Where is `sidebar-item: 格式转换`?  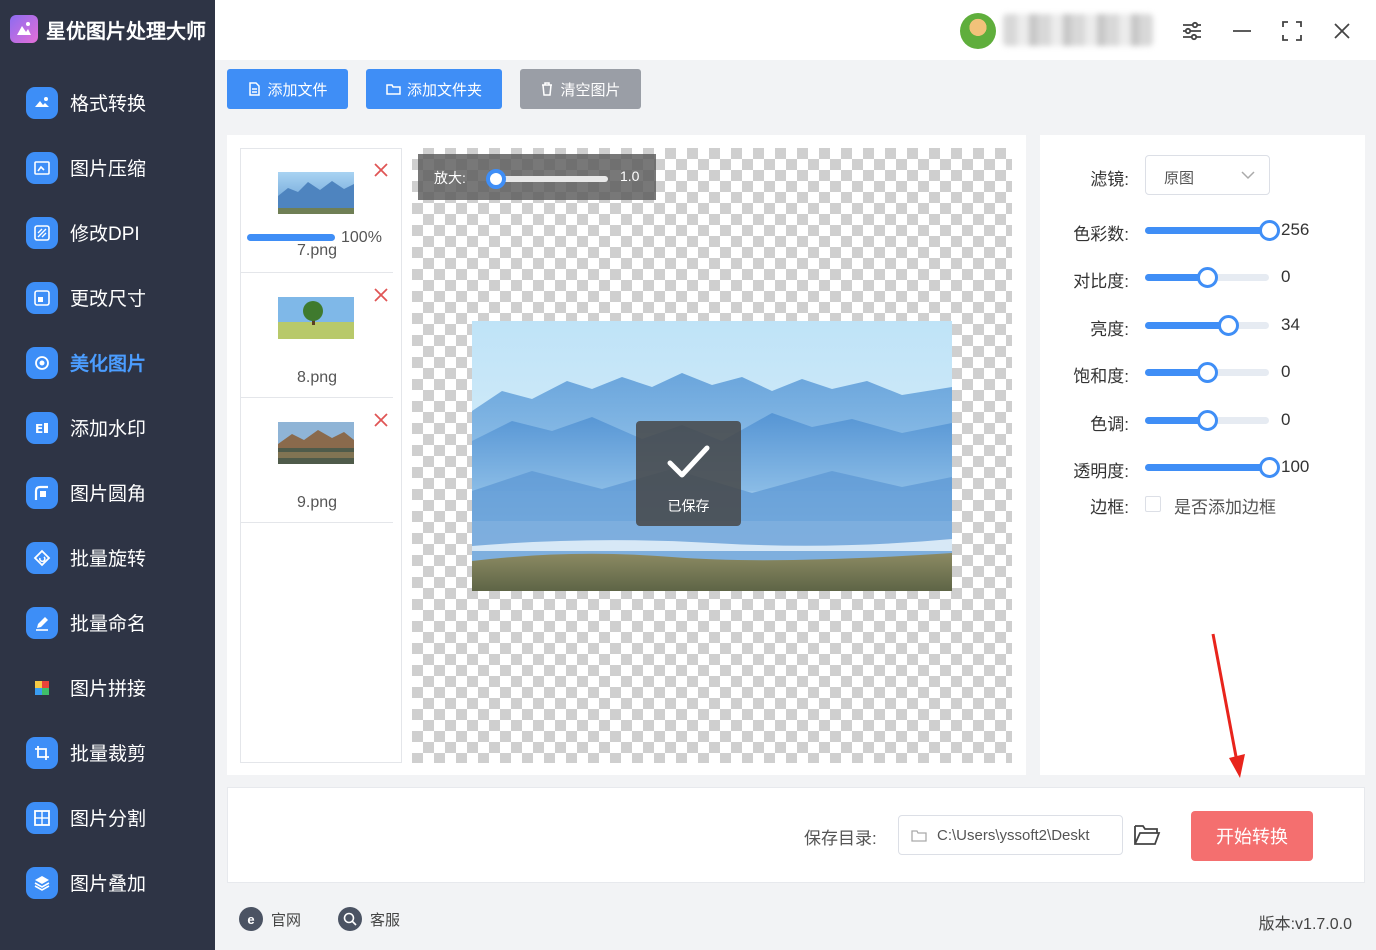
sidebar-item: 格式转换 is located at coordinates (107, 102).